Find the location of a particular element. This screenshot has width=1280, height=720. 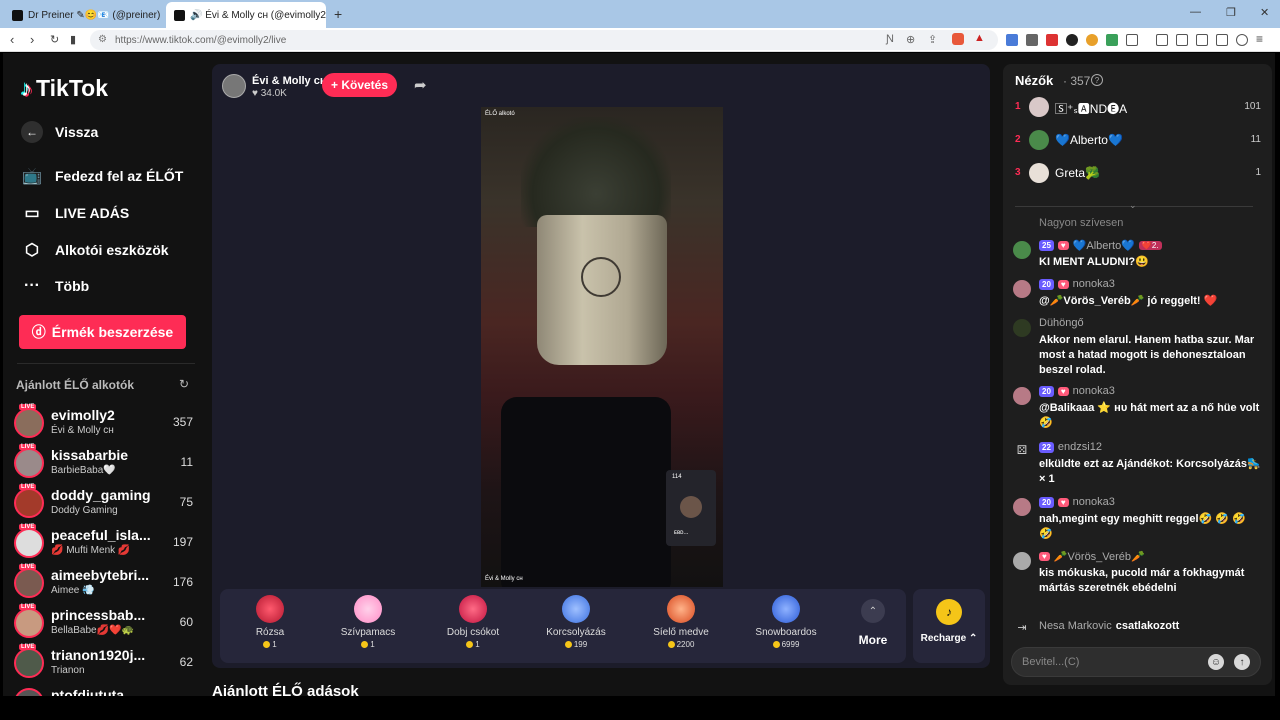

help-icon: ? is located at coordinates (1097, 80).